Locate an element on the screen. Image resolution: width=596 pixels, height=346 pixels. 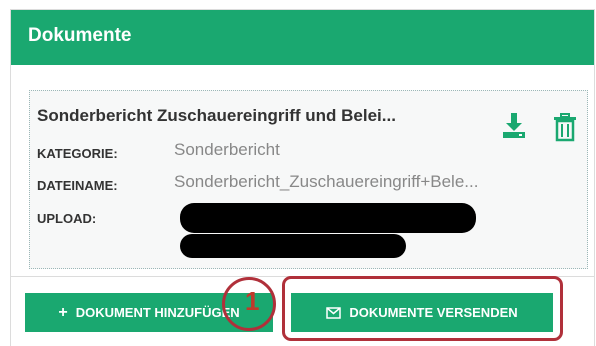
download-button is located at coordinates (514, 125).